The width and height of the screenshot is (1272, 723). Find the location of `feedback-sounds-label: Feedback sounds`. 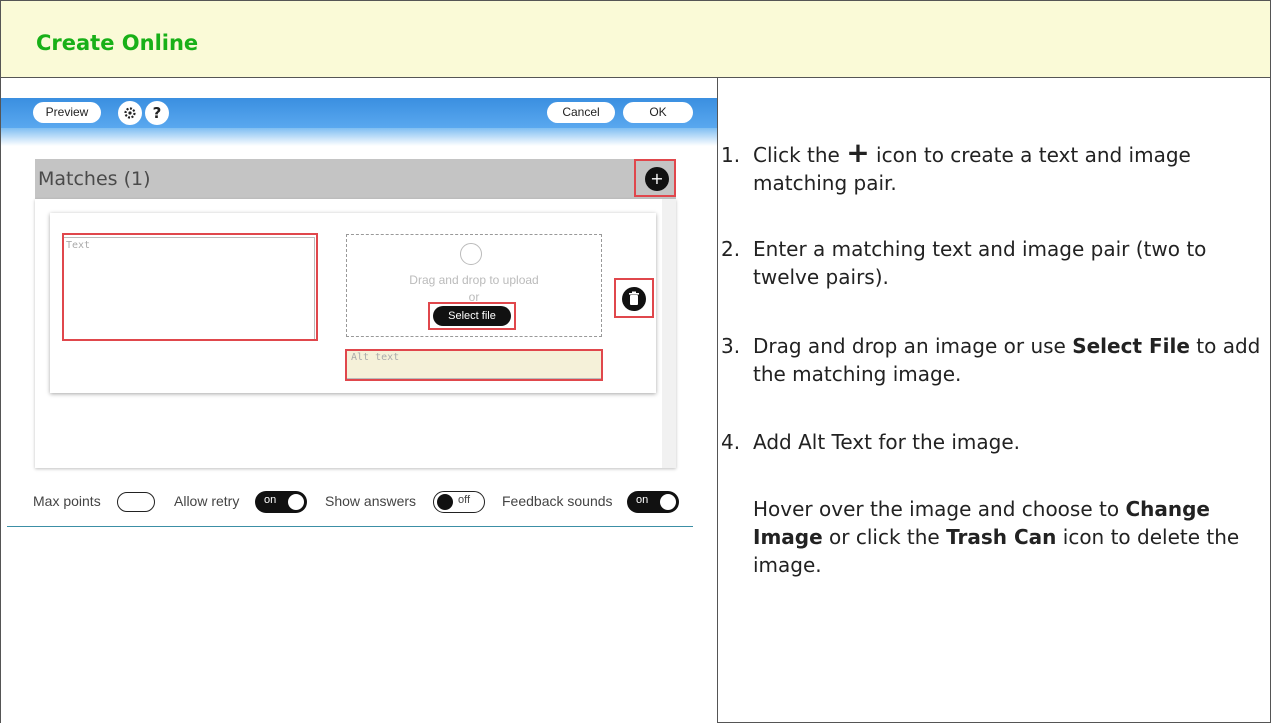

feedback-sounds-label: Feedback sounds is located at coordinates (557, 501).